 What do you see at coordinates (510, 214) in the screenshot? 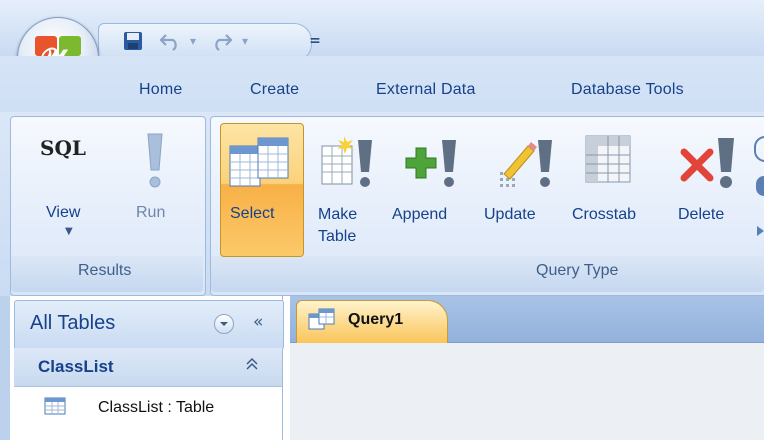
I see `update-button-label: Update` at bounding box center [510, 214].